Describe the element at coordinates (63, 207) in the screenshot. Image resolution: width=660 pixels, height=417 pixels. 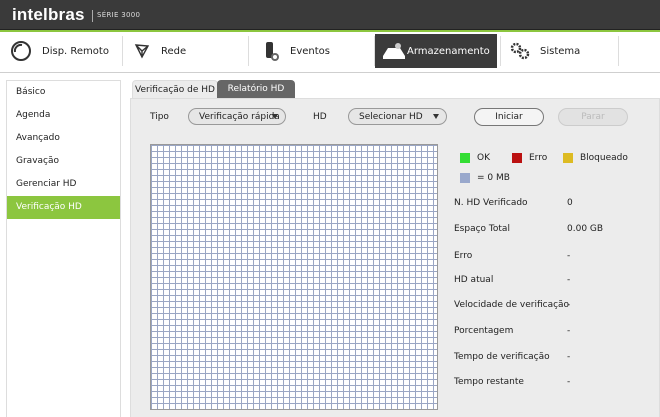
I see `sidebar-item-verificacao-hd: Verificação HD` at that location.